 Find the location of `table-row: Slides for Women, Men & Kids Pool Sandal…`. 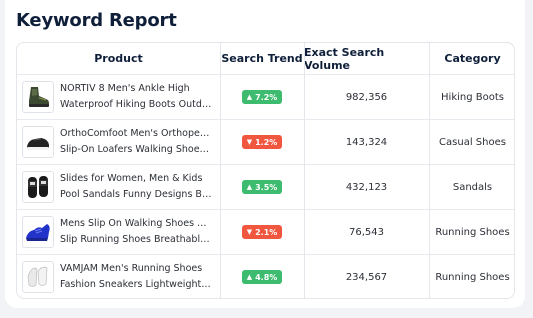

table-row: Slides for Women, Men & Kids Pool Sandal… is located at coordinates (265, 187).